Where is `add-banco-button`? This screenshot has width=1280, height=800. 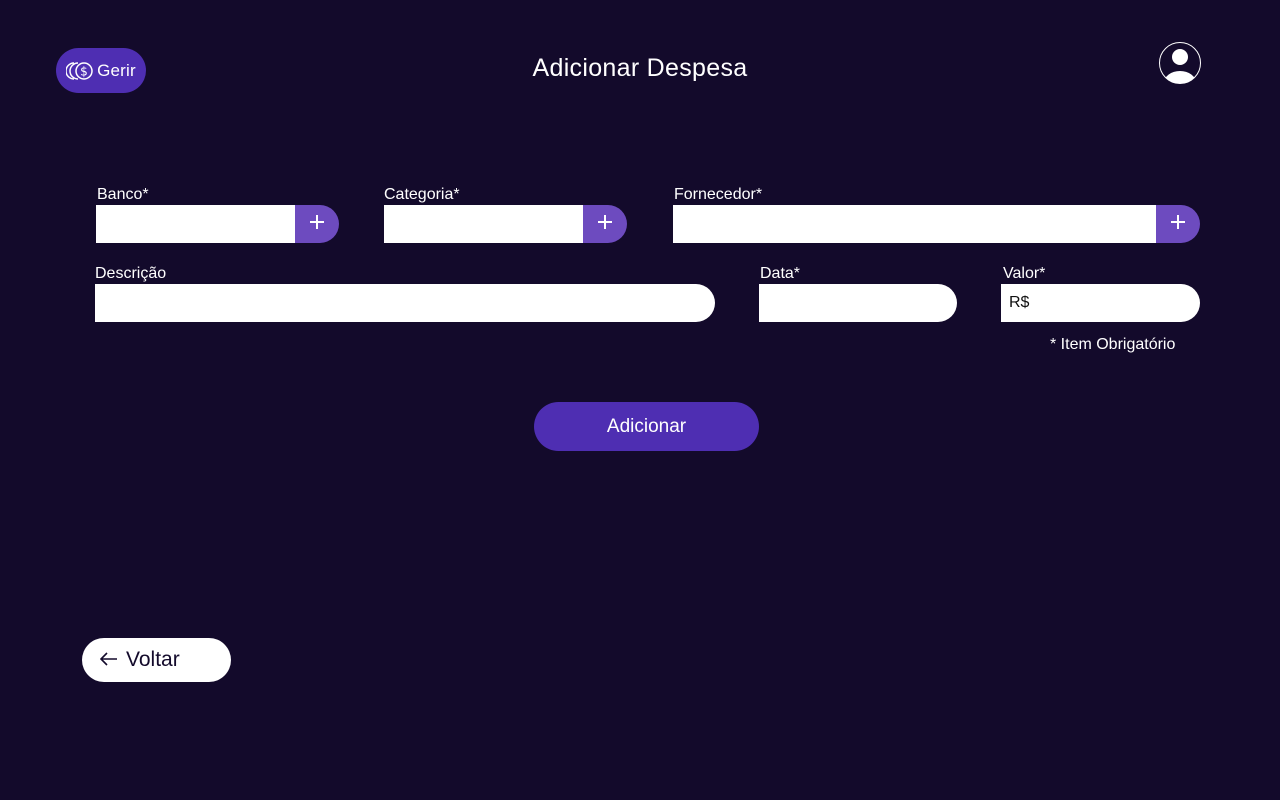
add-banco-button is located at coordinates (317, 224).